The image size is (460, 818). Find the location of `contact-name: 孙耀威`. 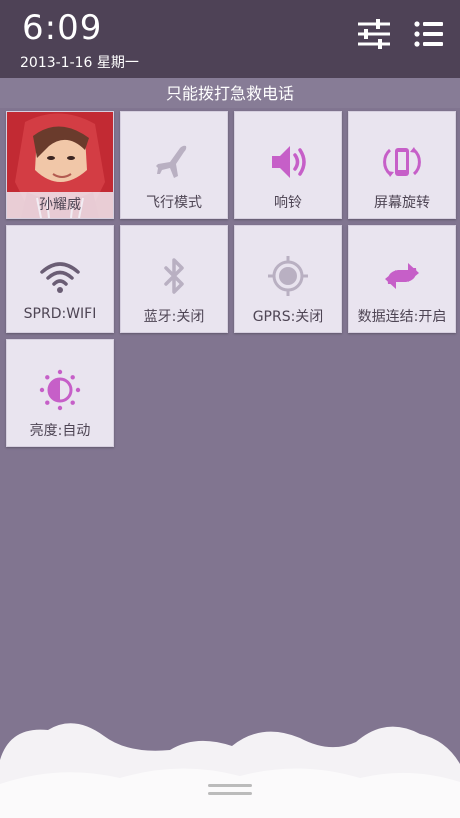

contact-name: 孙耀威 is located at coordinates (60, 205).